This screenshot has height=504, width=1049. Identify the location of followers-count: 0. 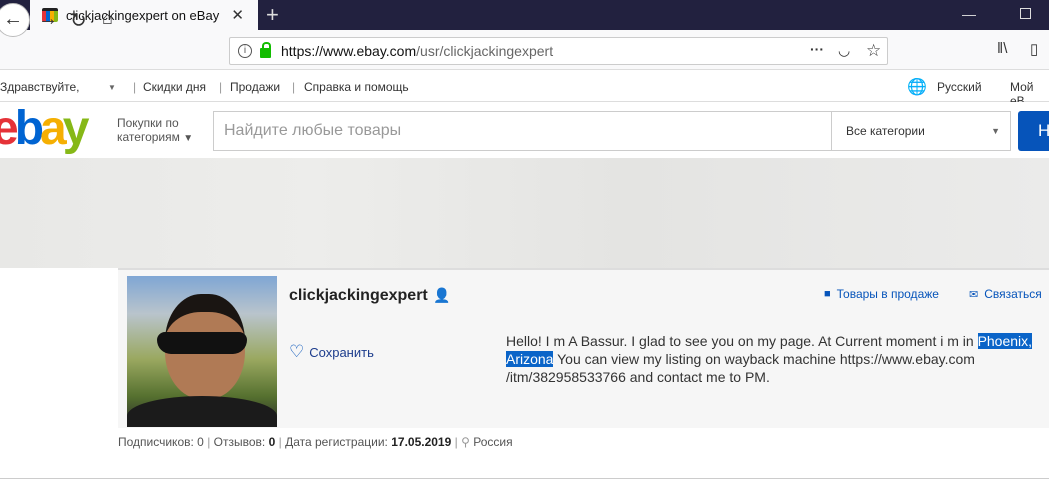
(200, 442).